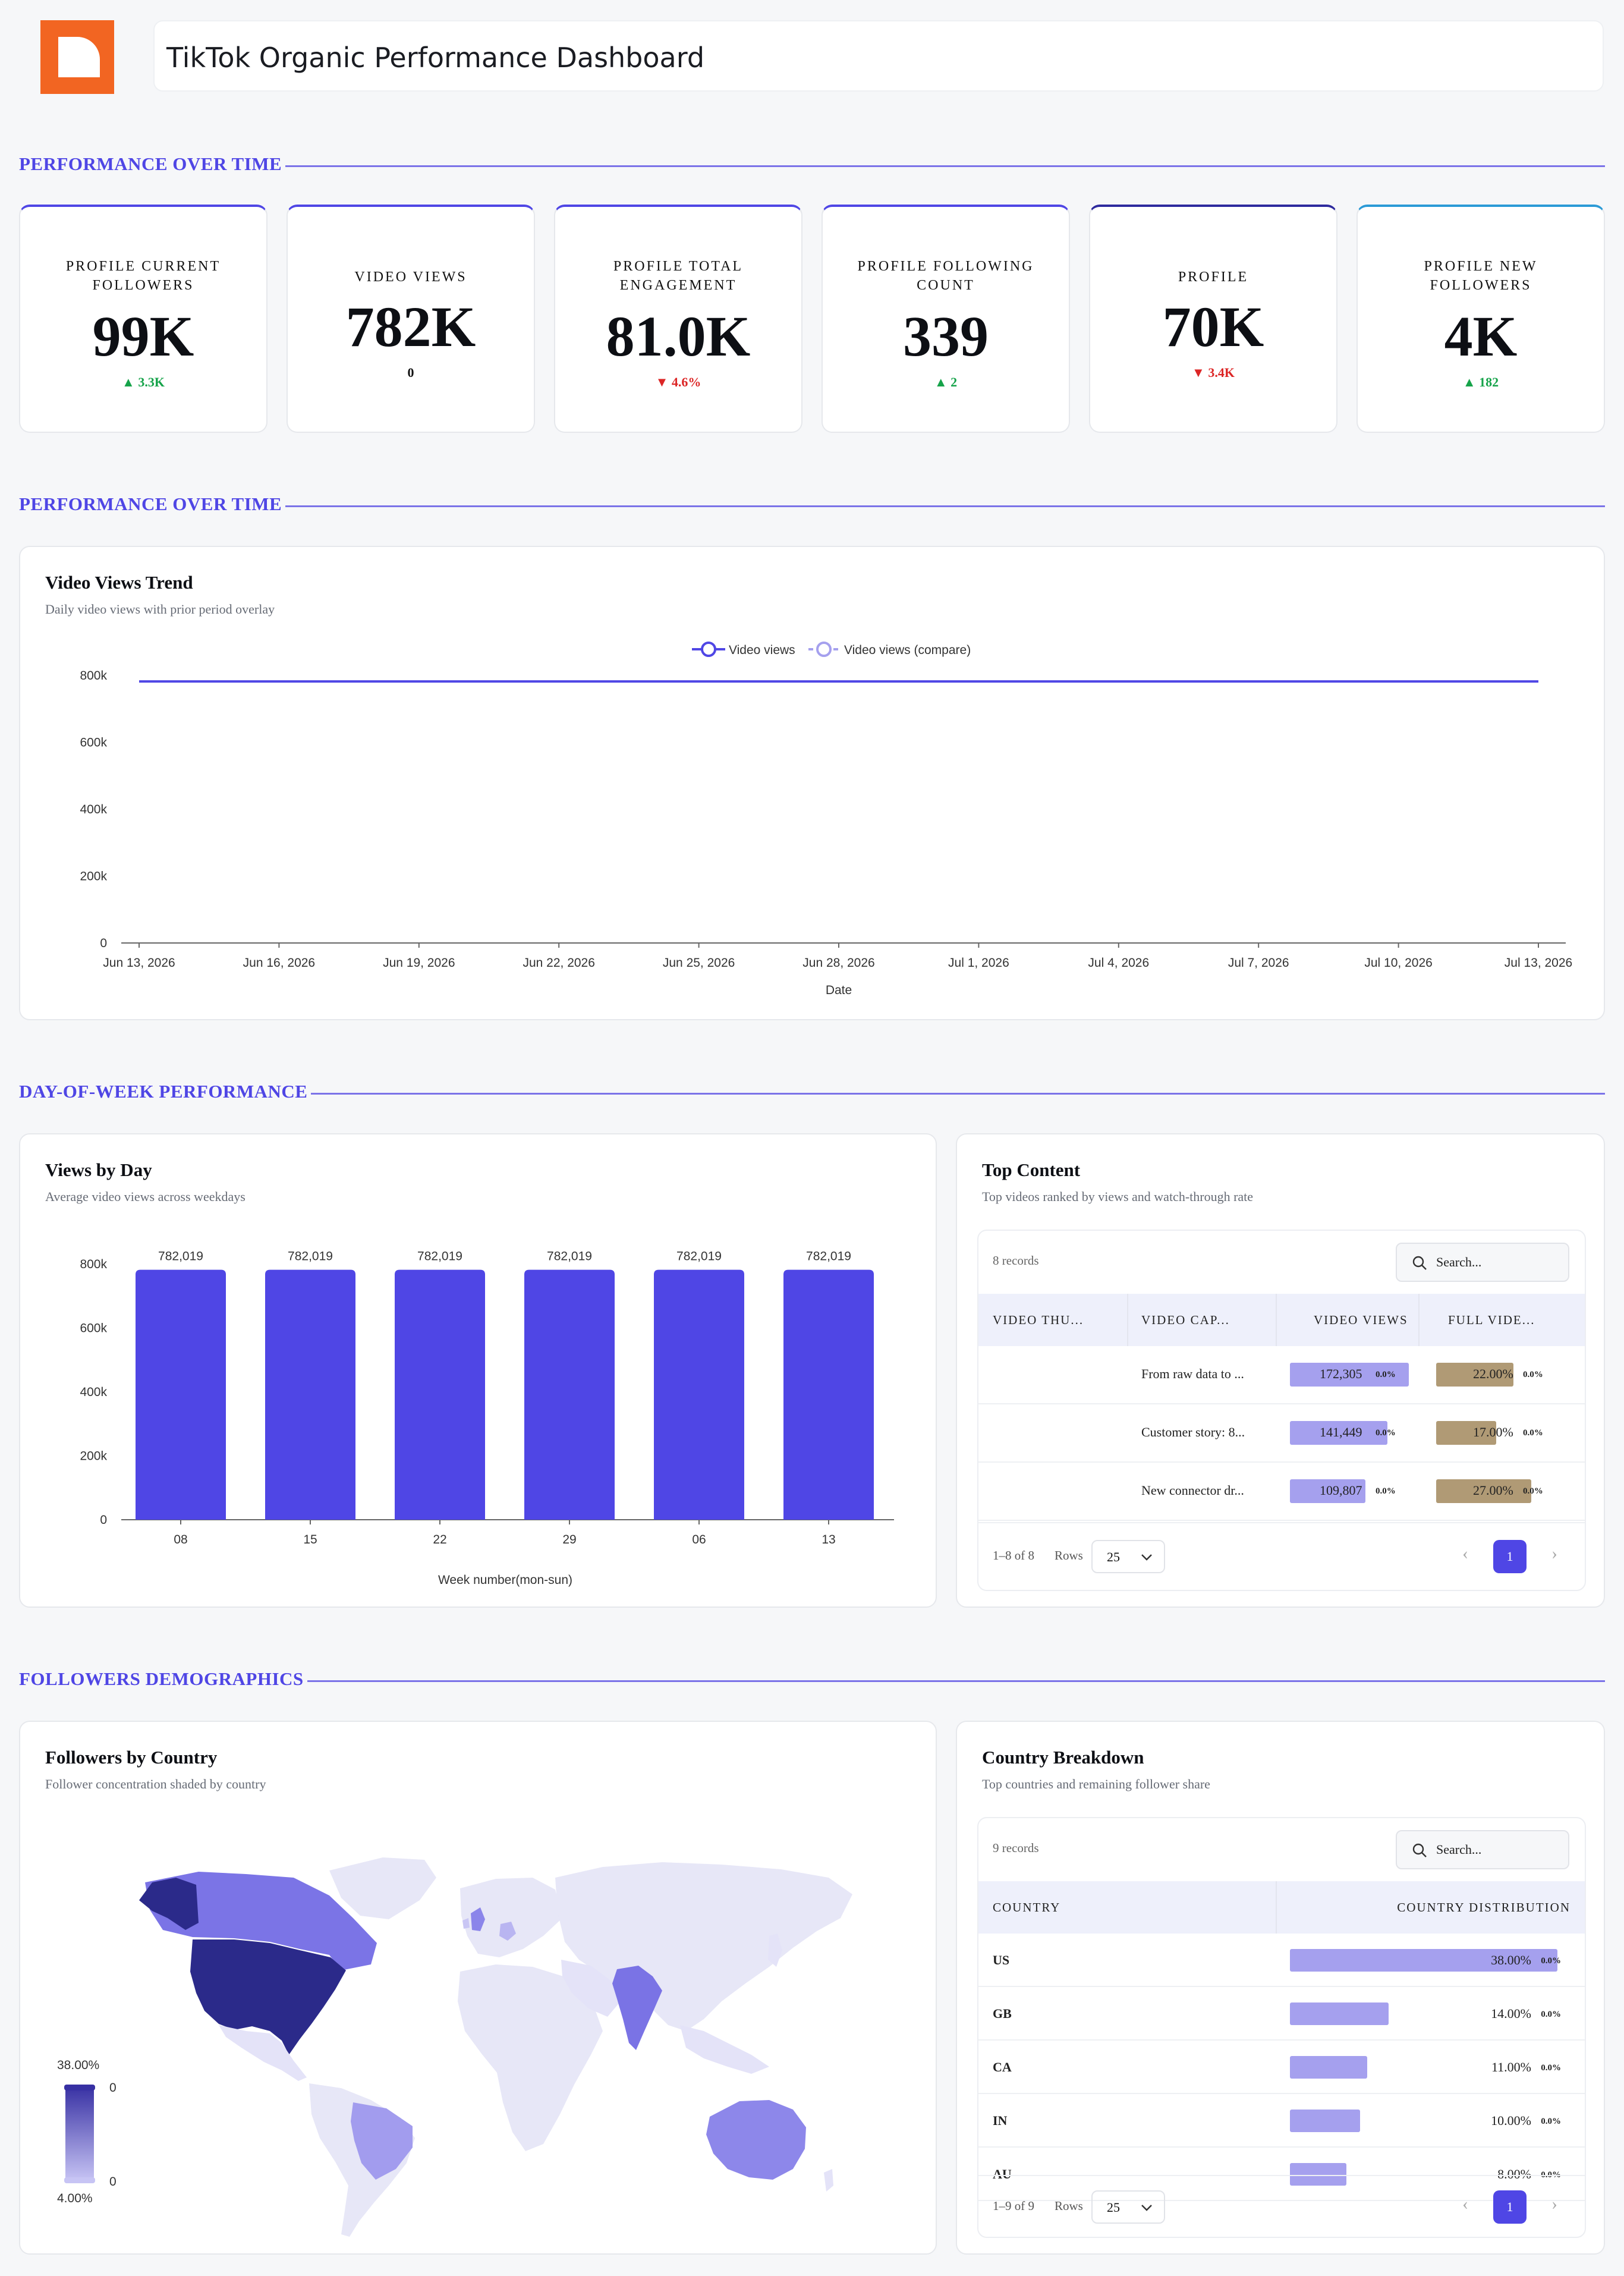 The height and width of the screenshot is (2276, 1624). I want to click on column-header-country: COUNTRY, so click(1026, 1907).